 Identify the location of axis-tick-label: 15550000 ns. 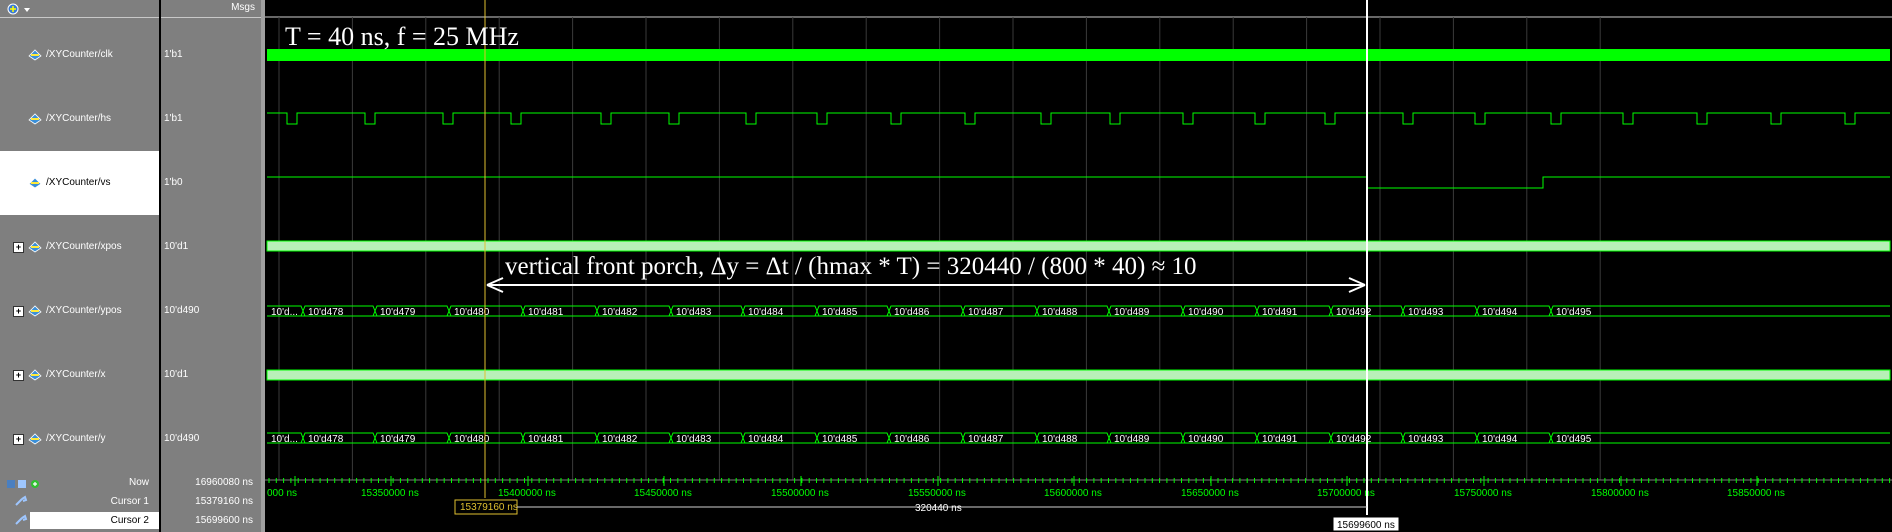
(937, 493).